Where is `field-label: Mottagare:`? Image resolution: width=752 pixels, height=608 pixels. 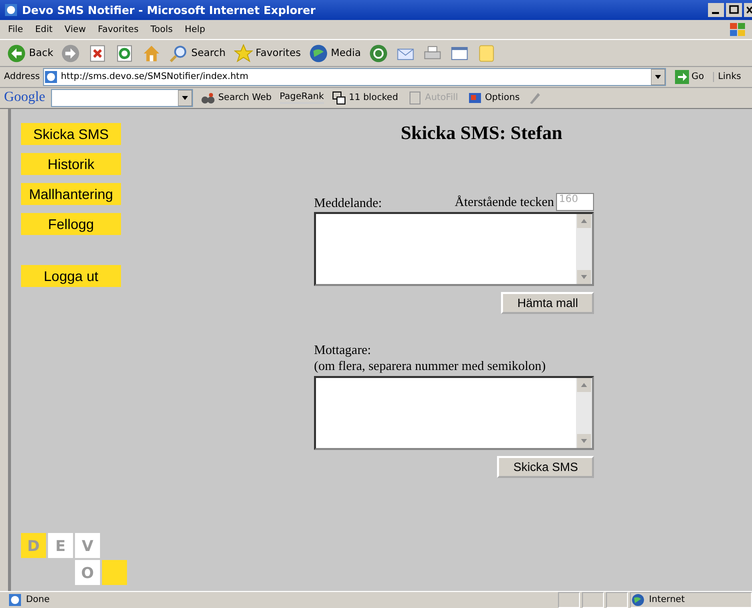
field-label: Mottagare: is located at coordinates (343, 350).